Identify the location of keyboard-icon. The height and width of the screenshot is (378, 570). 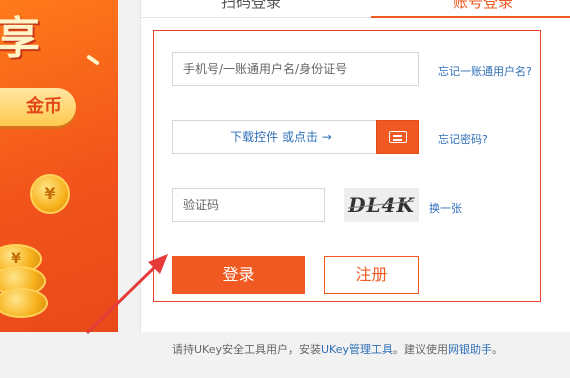
(398, 137).